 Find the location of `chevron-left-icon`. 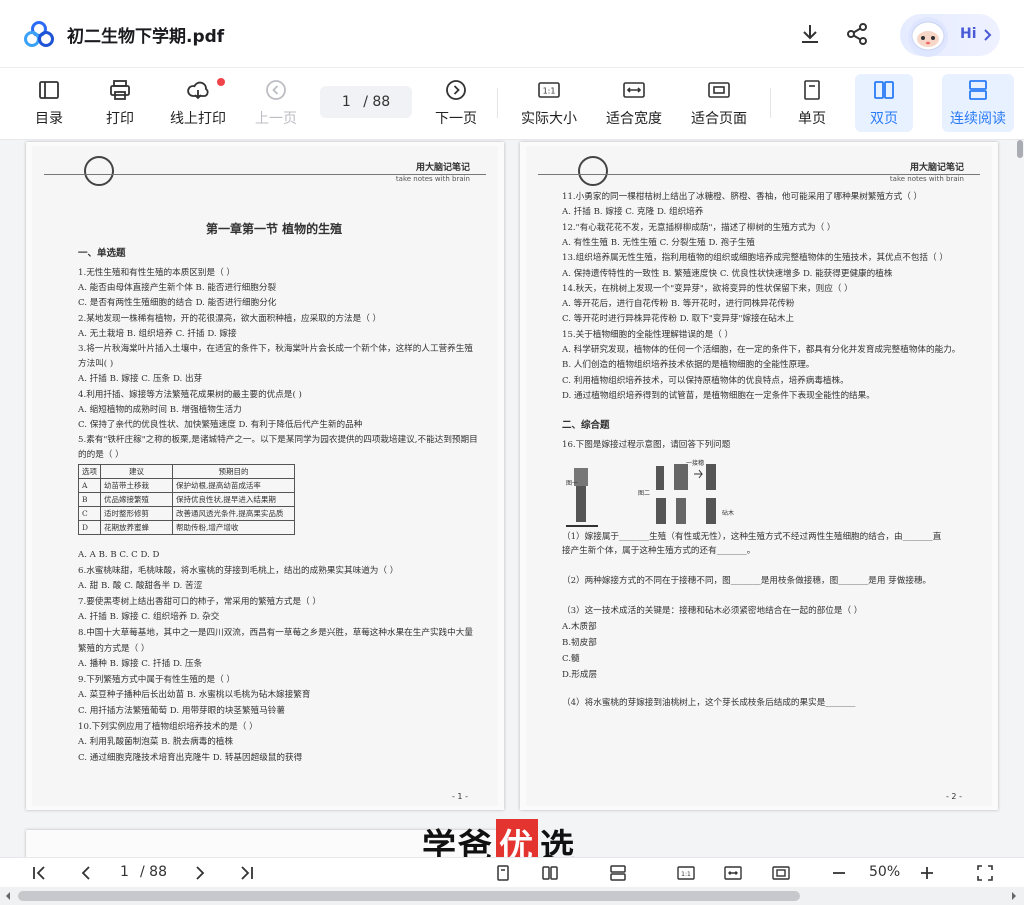

chevron-left-icon is located at coordinates (87, 873).